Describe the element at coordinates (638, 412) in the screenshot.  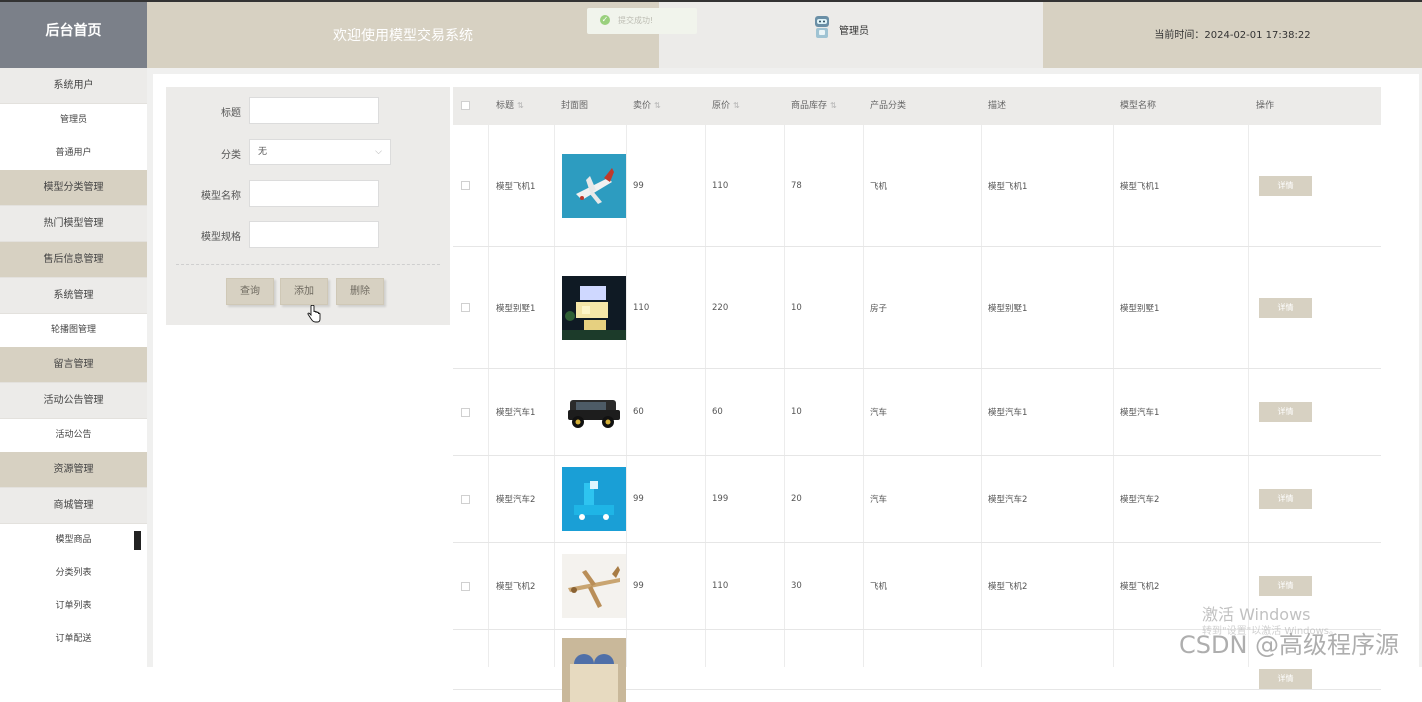
I see `cell-price: 60` at that location.